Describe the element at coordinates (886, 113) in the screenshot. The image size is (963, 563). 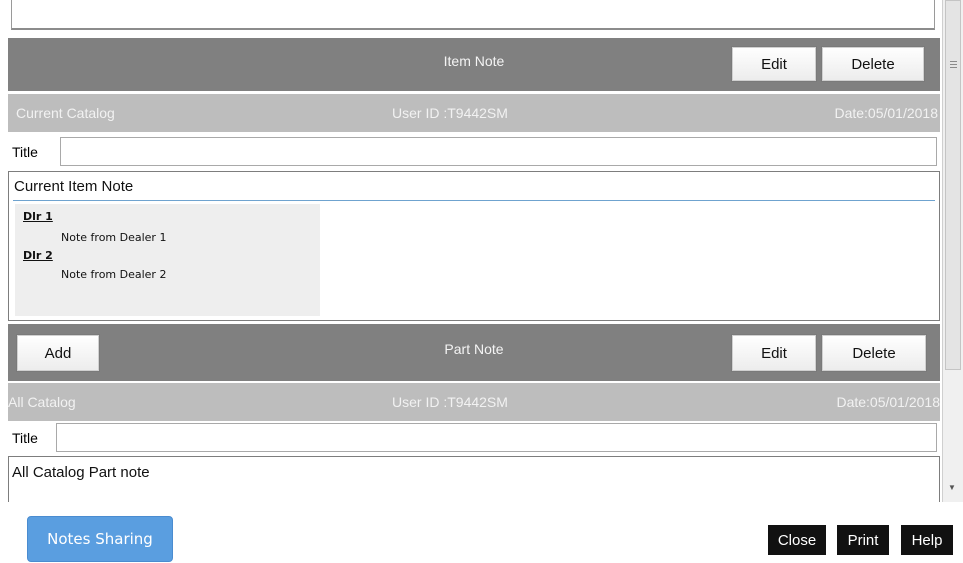
I see `item-note-date: Date:05/01/2018` at that location.